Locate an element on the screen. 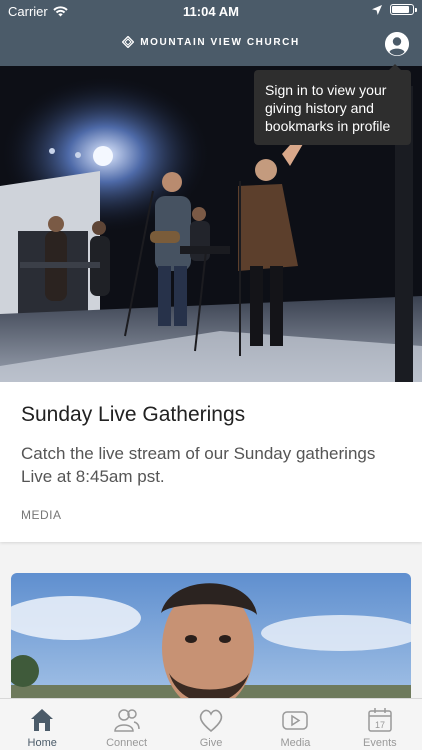 The image size is (422, 750). tab-label: Home is located at coordinates (42, 743).